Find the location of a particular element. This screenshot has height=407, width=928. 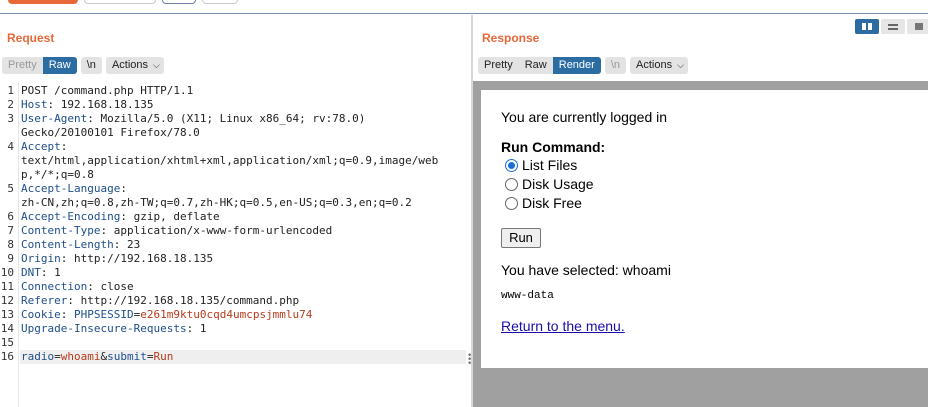

text-segment: p,*/*;q=0.8 is located at coordinates (57, 174).